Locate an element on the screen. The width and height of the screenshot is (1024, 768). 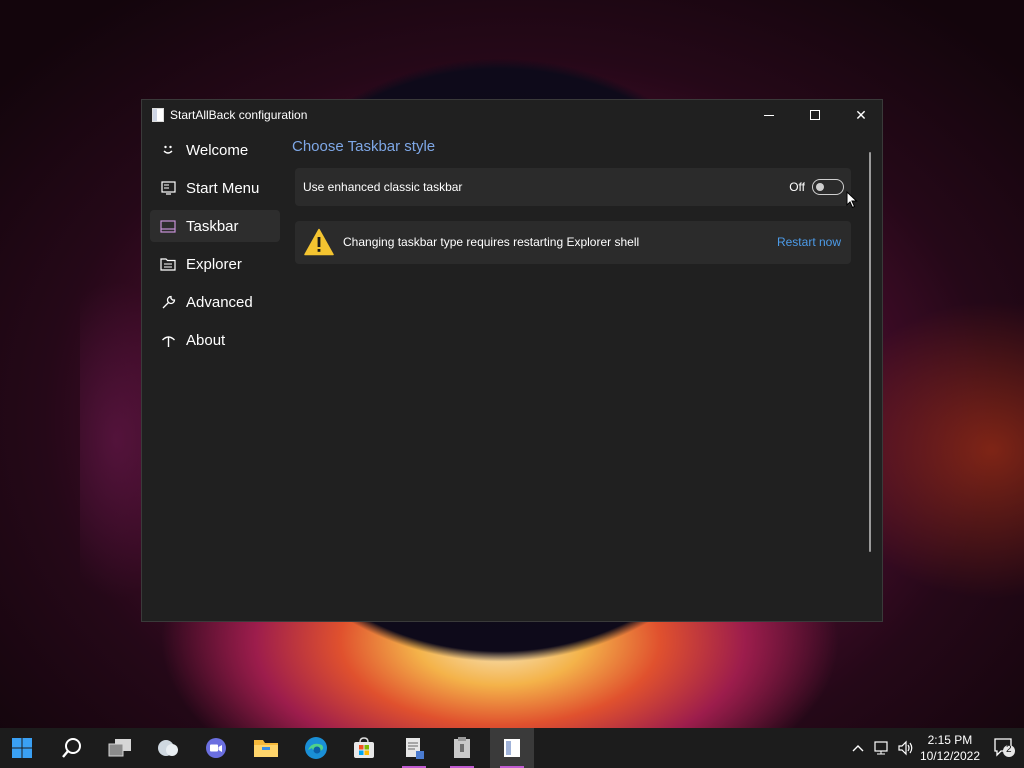
startallback-app-icon is located at coordinates (158, 115).